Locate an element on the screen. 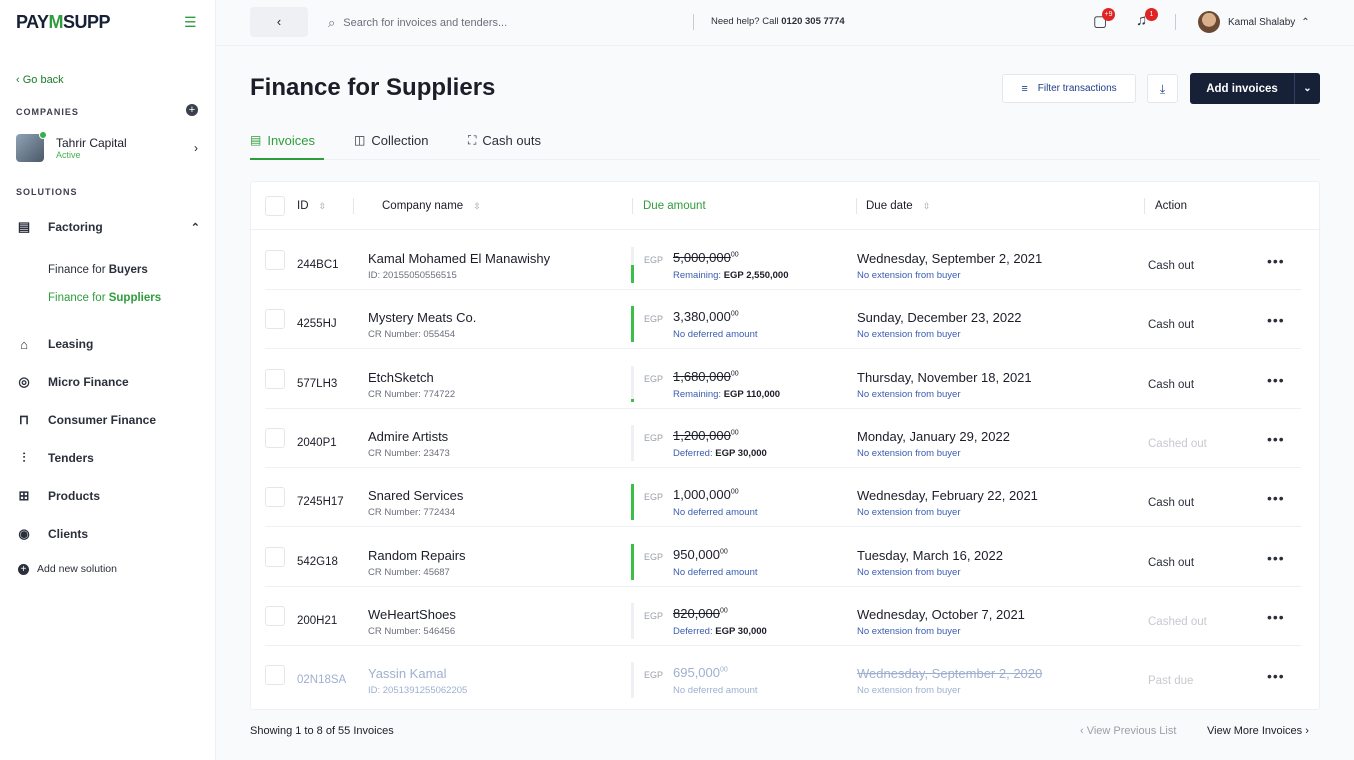  help-phone: 0120 305 7774 is located at coordinates (812, 21).